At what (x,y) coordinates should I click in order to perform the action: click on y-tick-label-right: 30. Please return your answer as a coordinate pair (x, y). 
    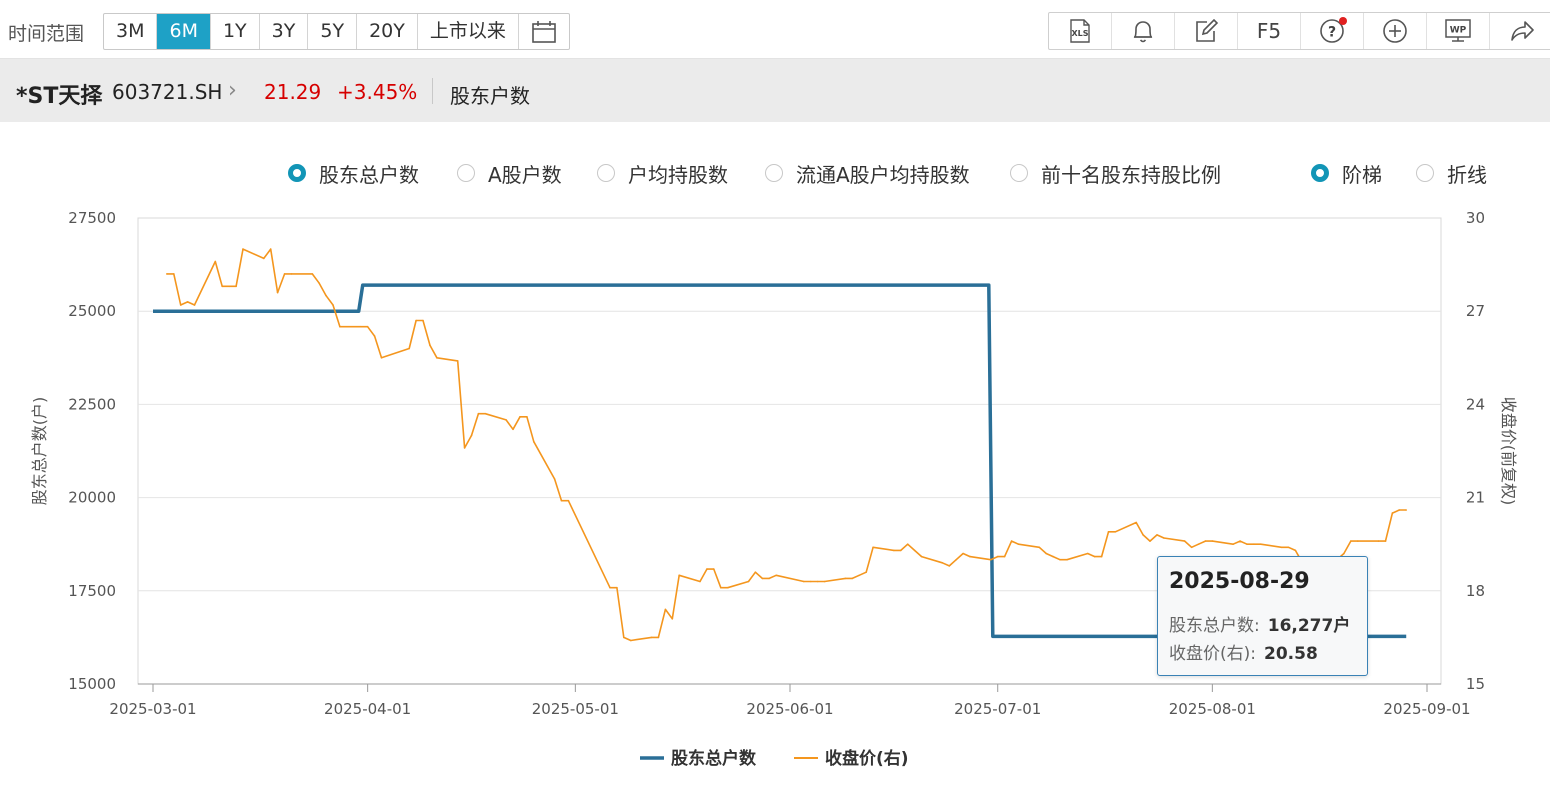
    Looking at the image, I should click on (1475, 218).